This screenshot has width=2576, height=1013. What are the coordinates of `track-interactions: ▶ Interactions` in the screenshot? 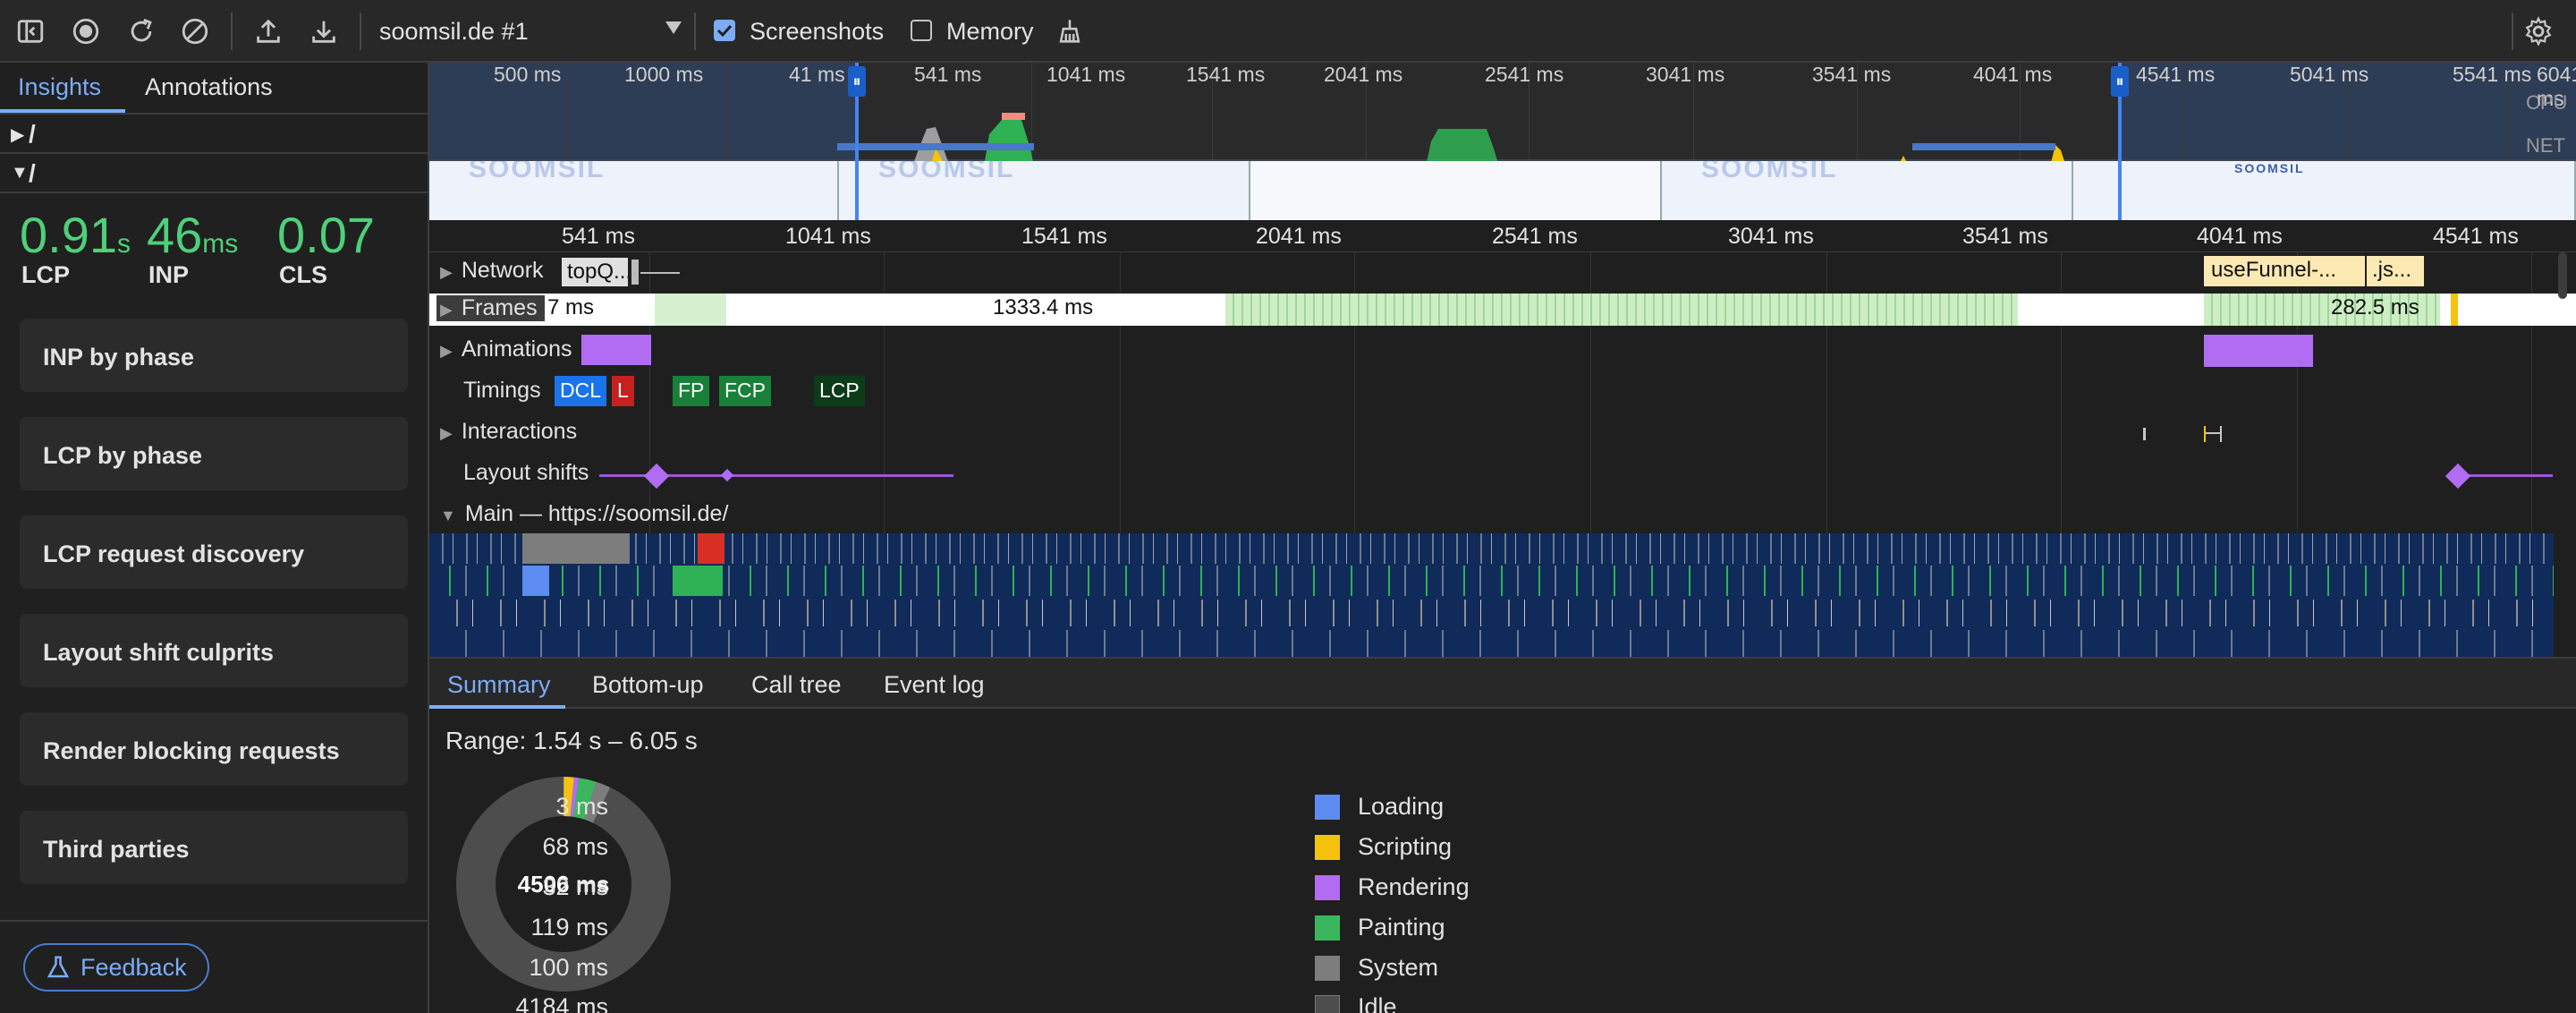 It's located at (508, 432).